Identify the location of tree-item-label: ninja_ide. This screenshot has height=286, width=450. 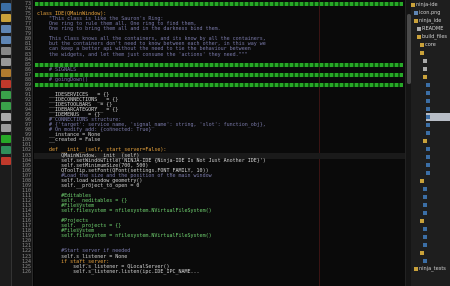
(430, 21).